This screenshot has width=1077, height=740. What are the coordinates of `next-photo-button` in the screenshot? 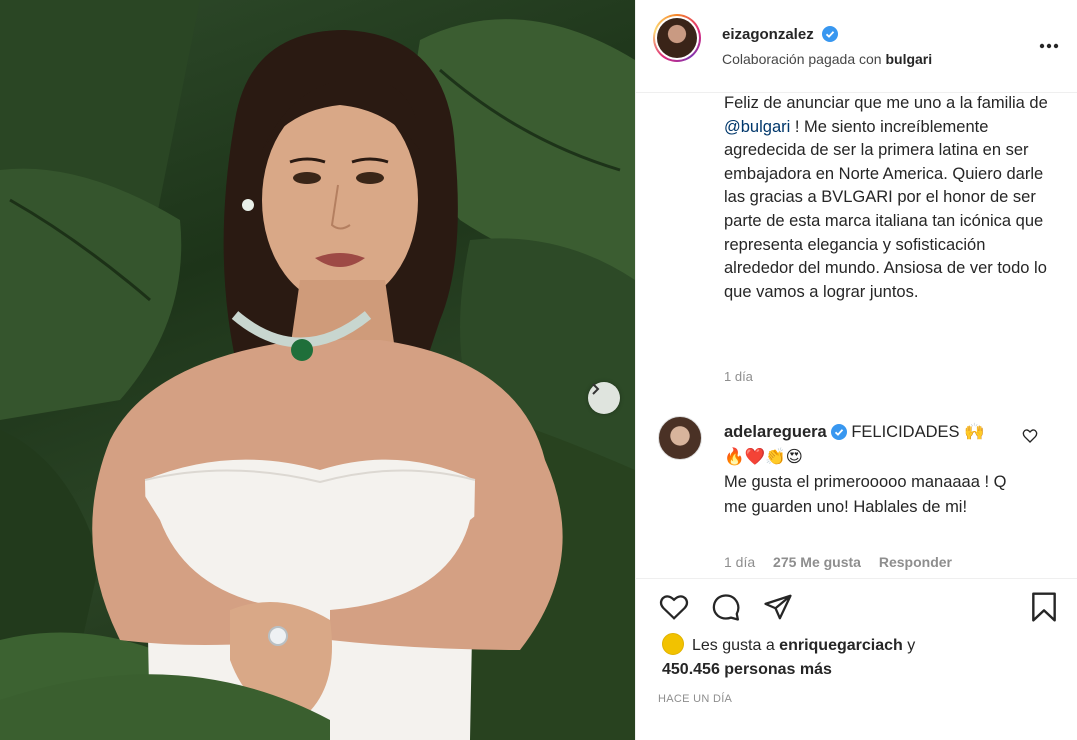 It's located at (604, 398).